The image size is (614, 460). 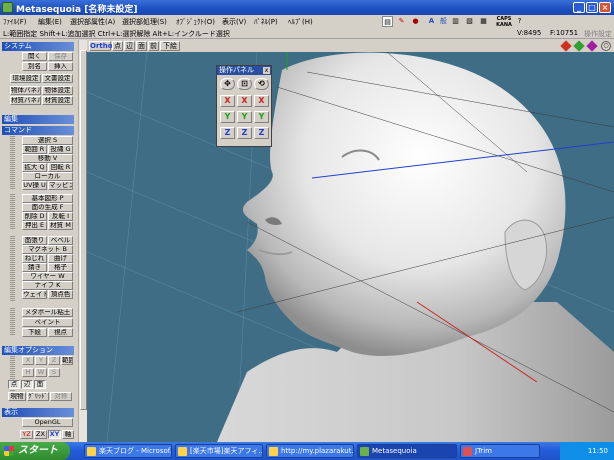 I want to click on option-symmetry: 対称, so click(x=61, y=396).